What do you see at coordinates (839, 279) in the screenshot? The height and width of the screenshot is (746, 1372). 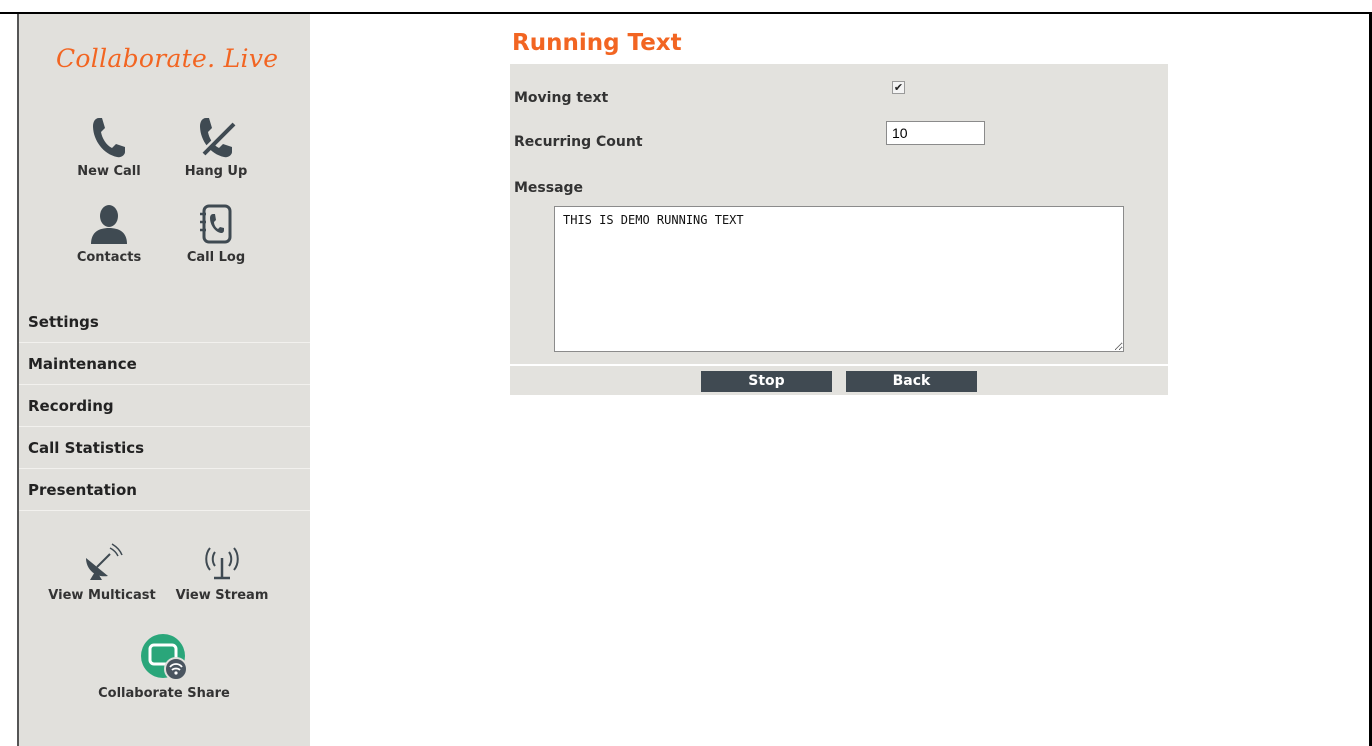 I see `message-textarea: THIS IS DEMO RUNNING TEXT` at bounding box center [839, 279].